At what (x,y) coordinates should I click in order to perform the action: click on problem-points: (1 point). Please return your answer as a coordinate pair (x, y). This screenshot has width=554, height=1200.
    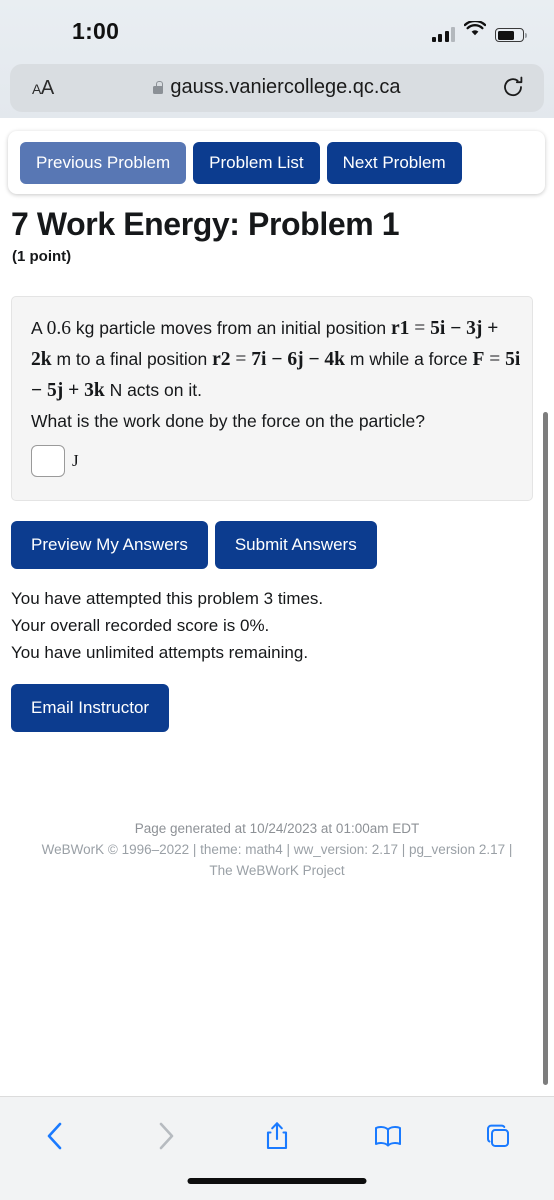
    Looking at the image, I should click on (42, 256).